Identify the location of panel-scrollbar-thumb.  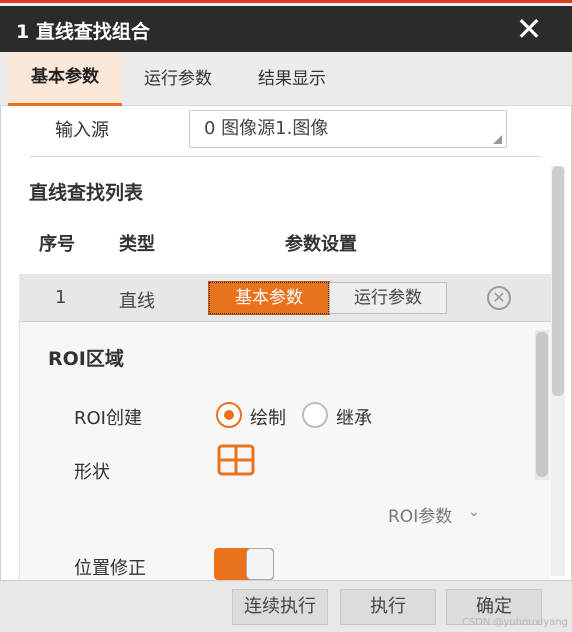
(558, 281).